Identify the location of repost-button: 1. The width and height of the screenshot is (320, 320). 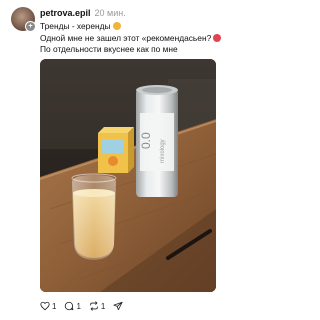
(97, 306).